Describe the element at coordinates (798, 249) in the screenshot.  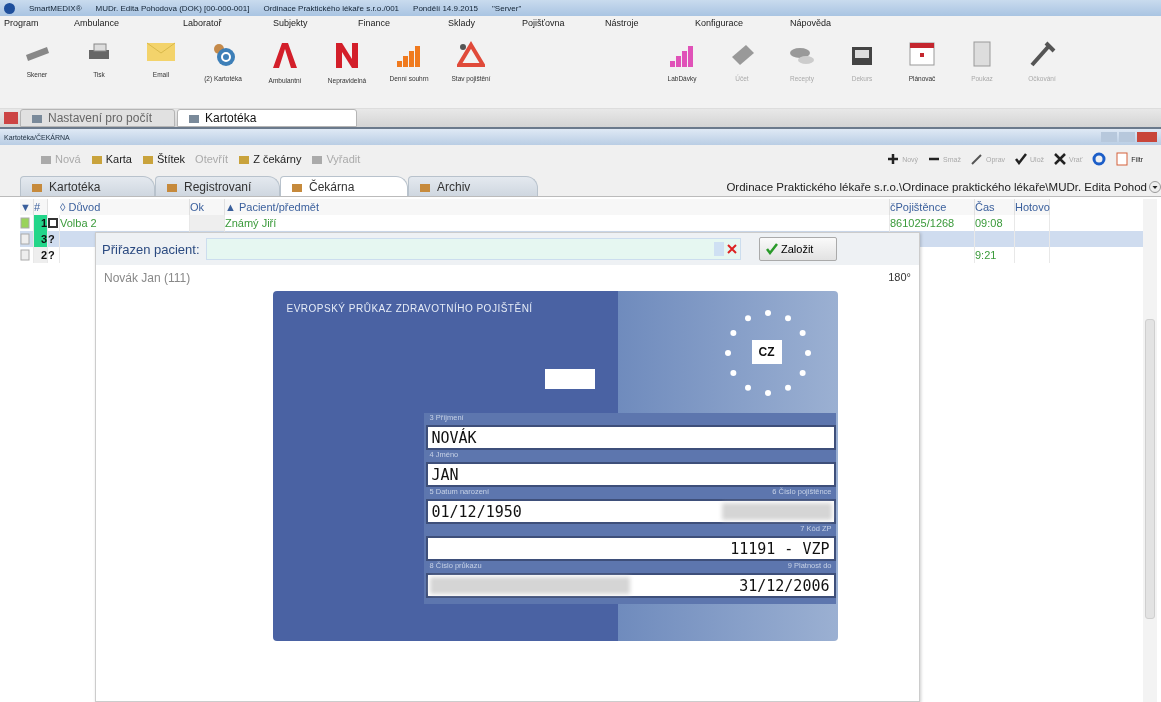
I see `create-button: Založit` at that location.